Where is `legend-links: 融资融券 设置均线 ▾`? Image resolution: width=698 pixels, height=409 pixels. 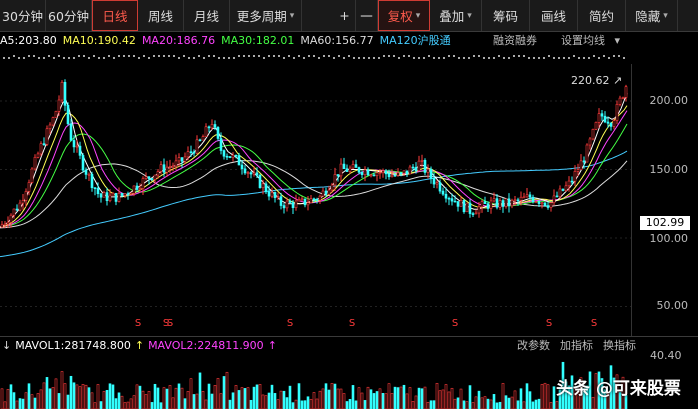
legend-links: 融资融券 设置均线 ▾ is located at coordinates (595, 40).